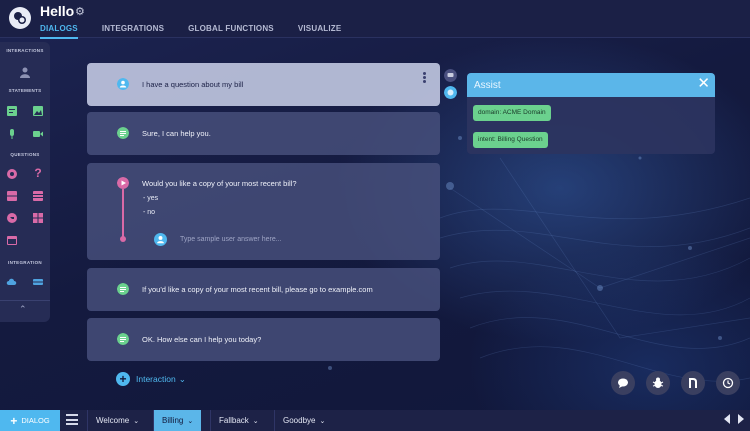 The height and width of the screenshot is (431, 750). I want to click on chat-bubbles-icon, so click(20, 18).